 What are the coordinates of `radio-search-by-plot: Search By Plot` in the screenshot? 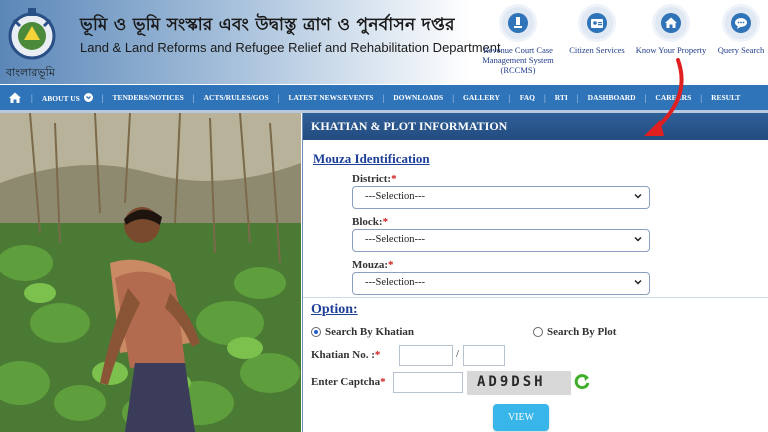 It's located at (574, 332).